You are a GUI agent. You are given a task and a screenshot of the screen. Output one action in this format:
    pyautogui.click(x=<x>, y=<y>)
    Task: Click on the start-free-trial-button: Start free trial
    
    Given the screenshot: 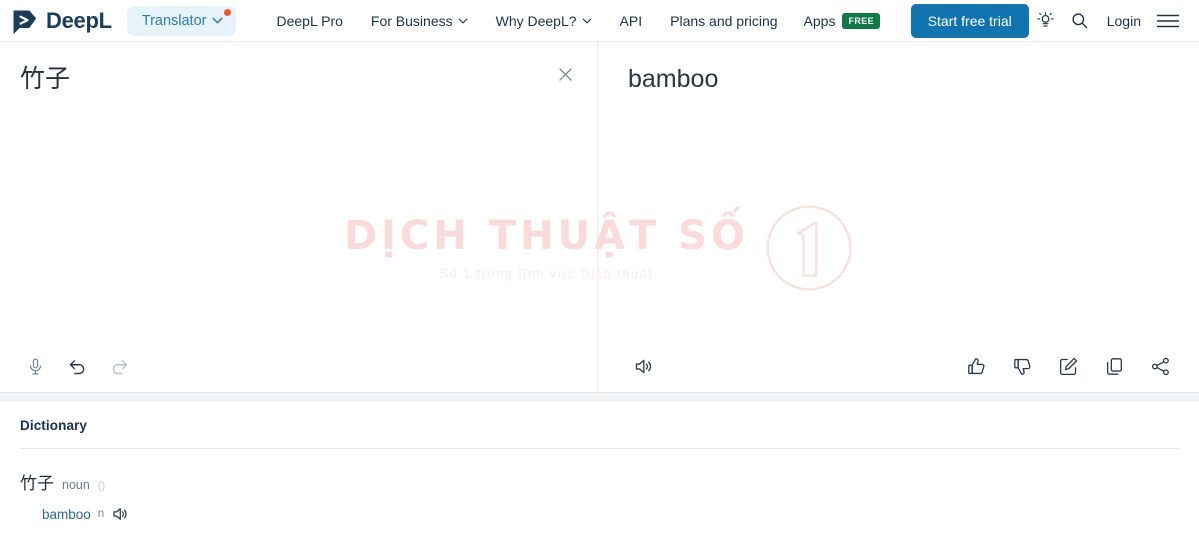 What is the action you would take?
    pyautogui.click(x=969, y=20)
    